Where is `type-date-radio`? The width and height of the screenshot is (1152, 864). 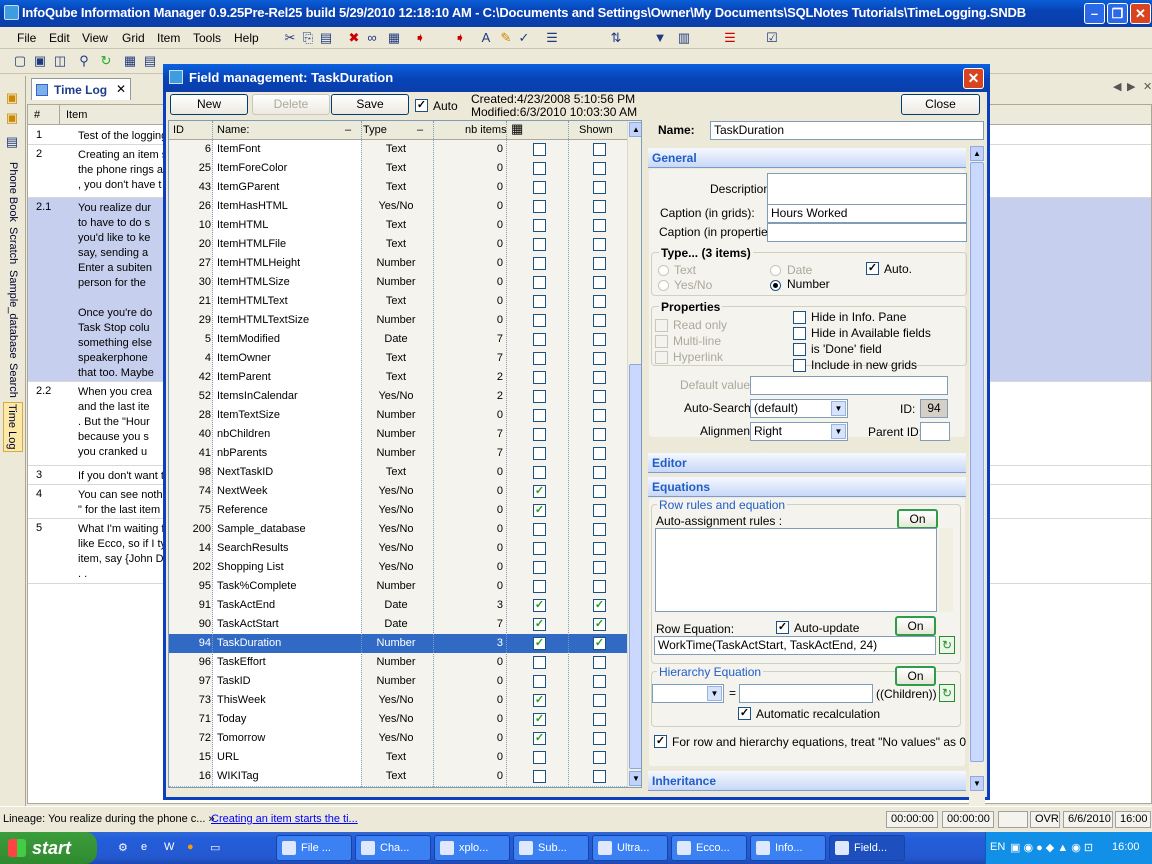
type-date-radio is located at coordinates (775, 270).